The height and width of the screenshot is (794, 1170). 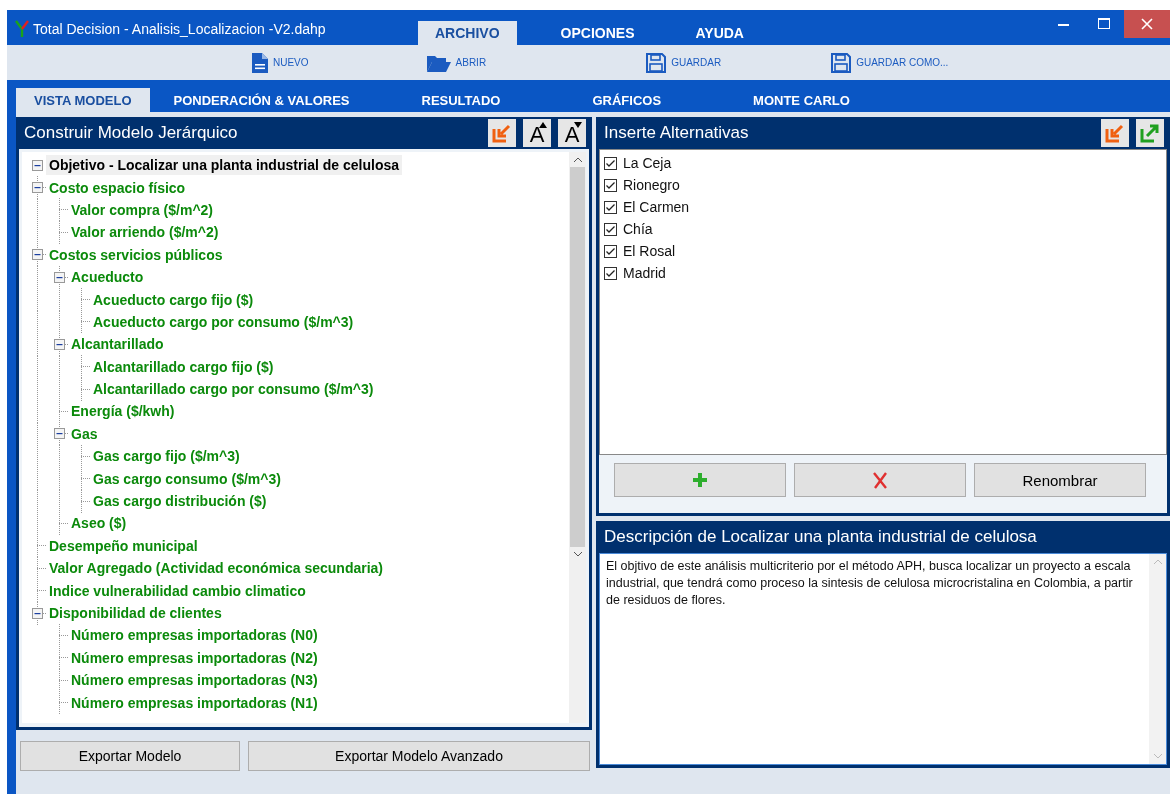 What do you see at coordinates (177, 590) in the screenshot?
I see `tree-node: Indice vulnerabilidad cambio climatico` at bounding box center [177, 590].